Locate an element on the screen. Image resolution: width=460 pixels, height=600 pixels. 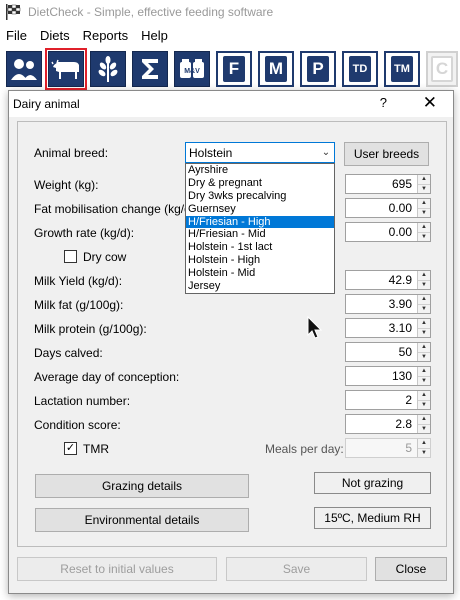
milk-fat-field: 3.90 ▲ ▼ is located at coordinates (388, 304).